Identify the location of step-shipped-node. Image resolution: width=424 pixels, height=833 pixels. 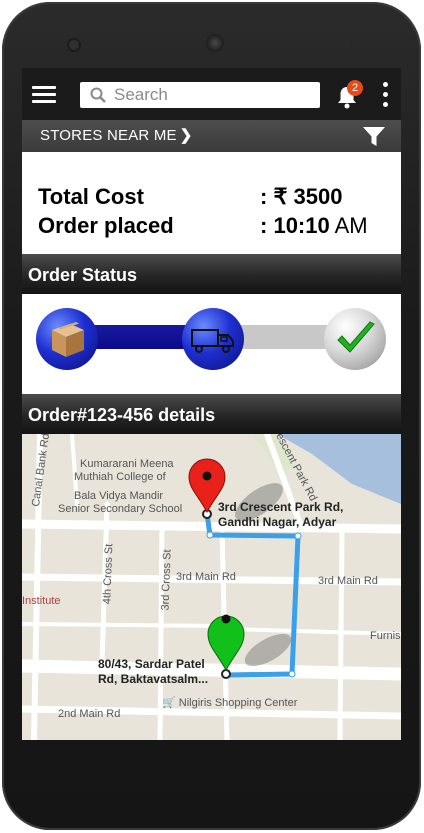
(213, 339).